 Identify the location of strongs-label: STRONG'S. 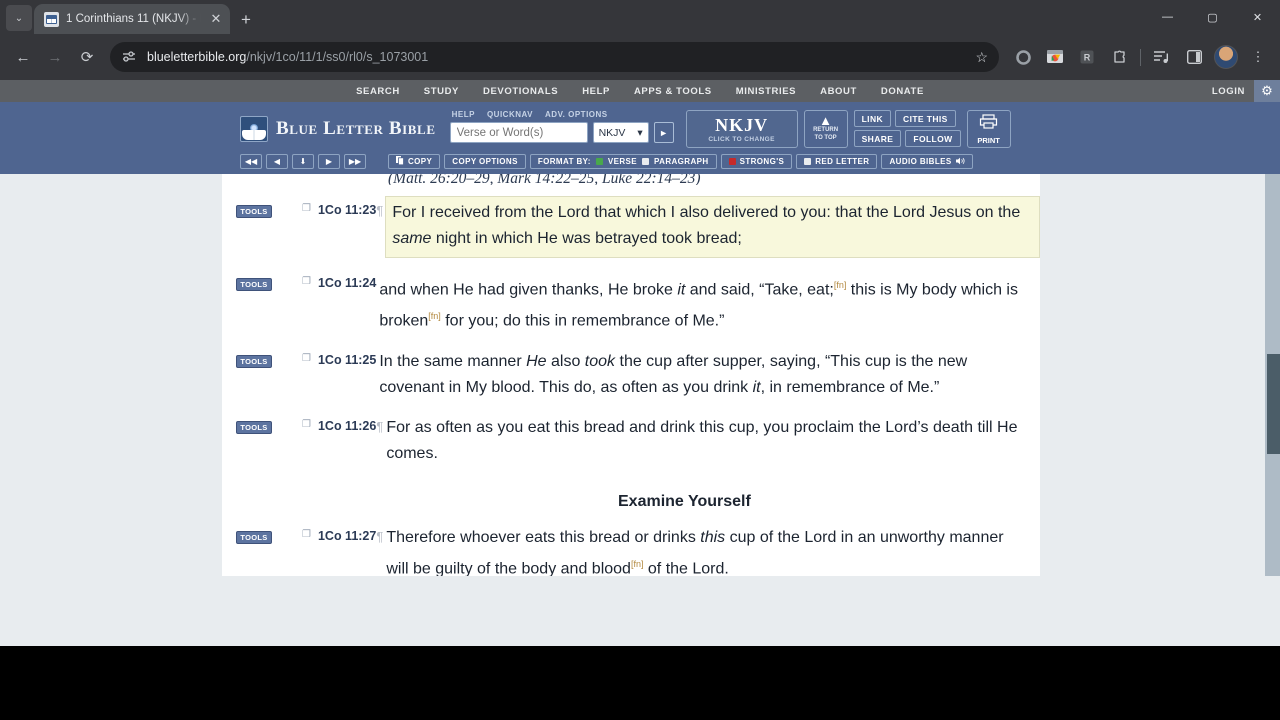
(762, 161).